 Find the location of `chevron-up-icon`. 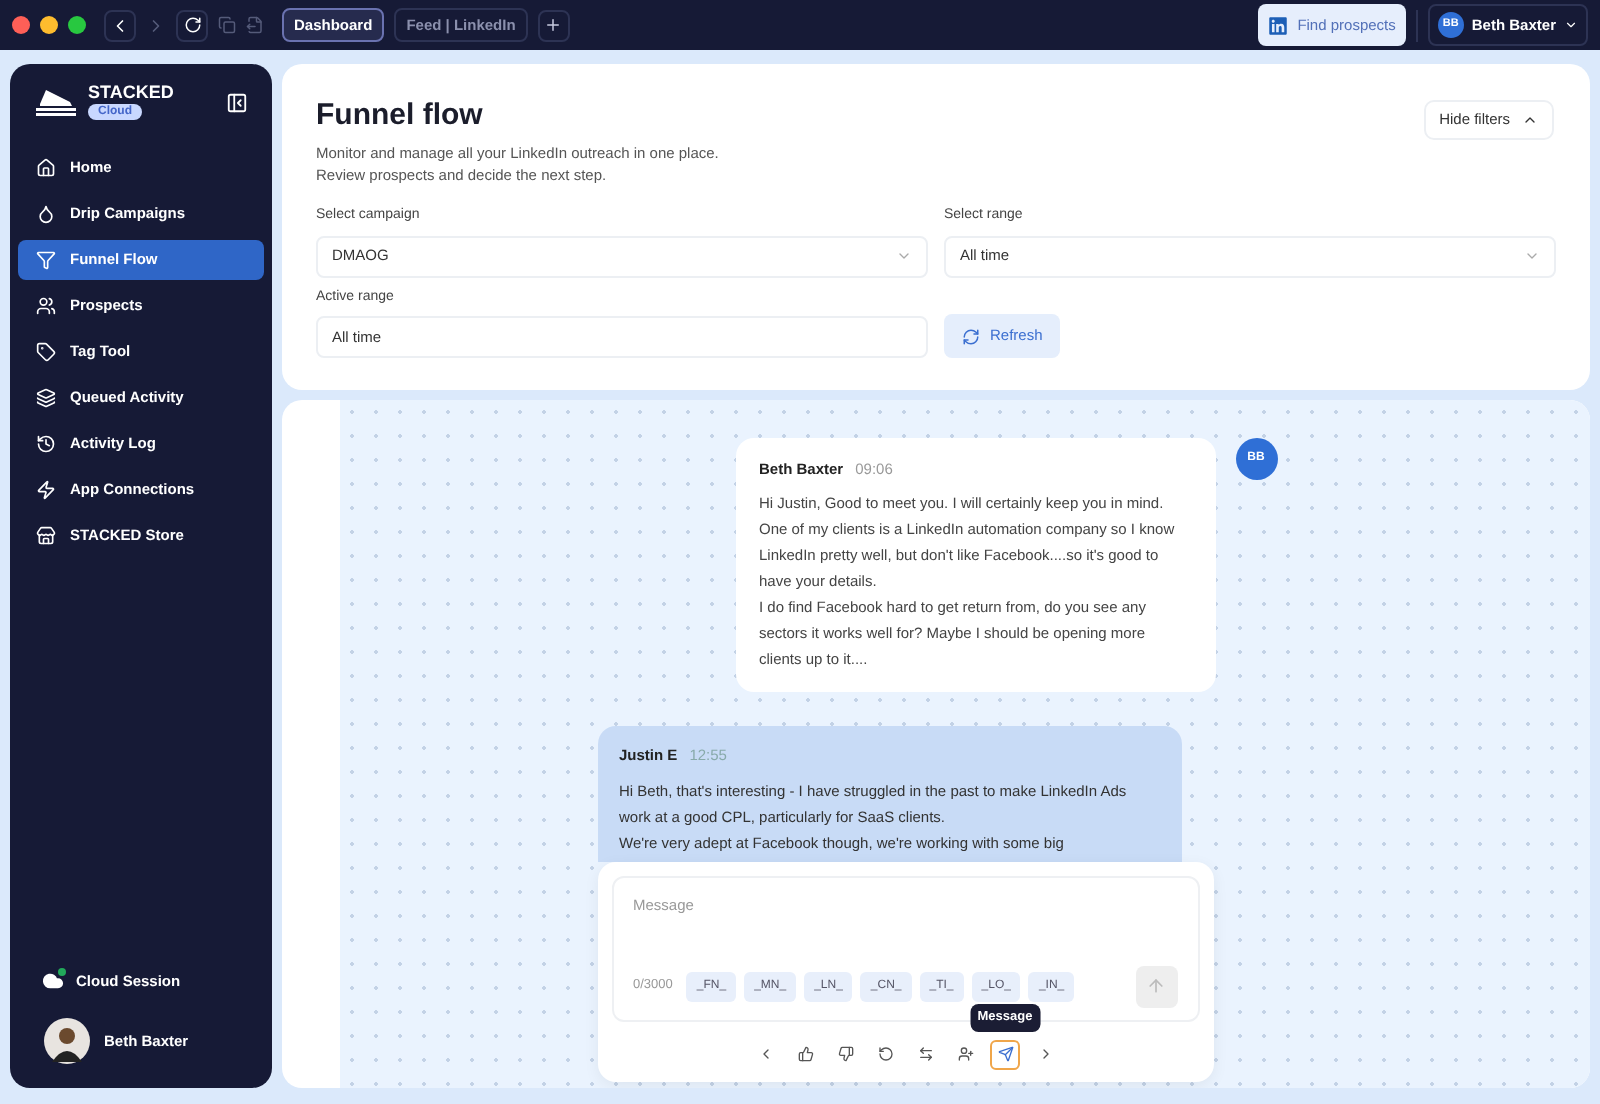

chevron-up-icon is located at coordinates (1530, 120).